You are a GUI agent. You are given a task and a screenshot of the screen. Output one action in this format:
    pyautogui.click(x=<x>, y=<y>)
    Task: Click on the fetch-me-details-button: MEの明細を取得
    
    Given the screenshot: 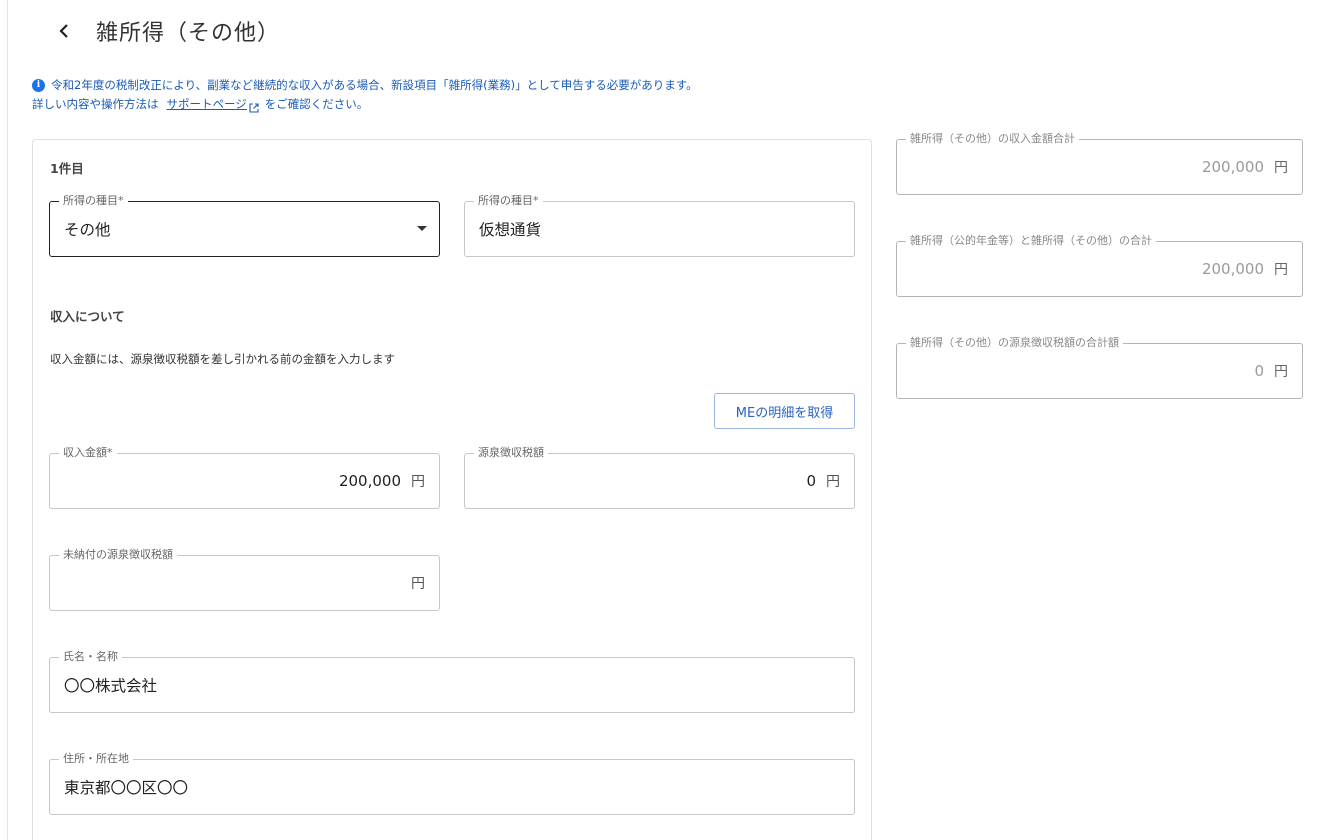 What is the action you would take?
    pyautogui.click(x=784, y=411)
    